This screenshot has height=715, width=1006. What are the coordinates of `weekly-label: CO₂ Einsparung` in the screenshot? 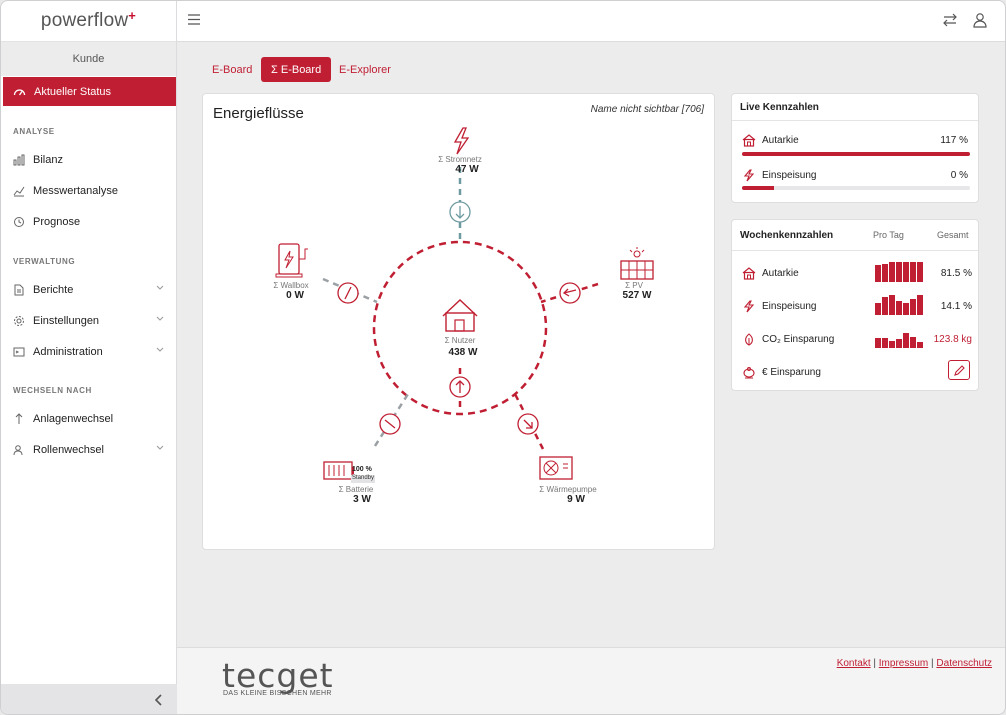 It's located at (798, 339).